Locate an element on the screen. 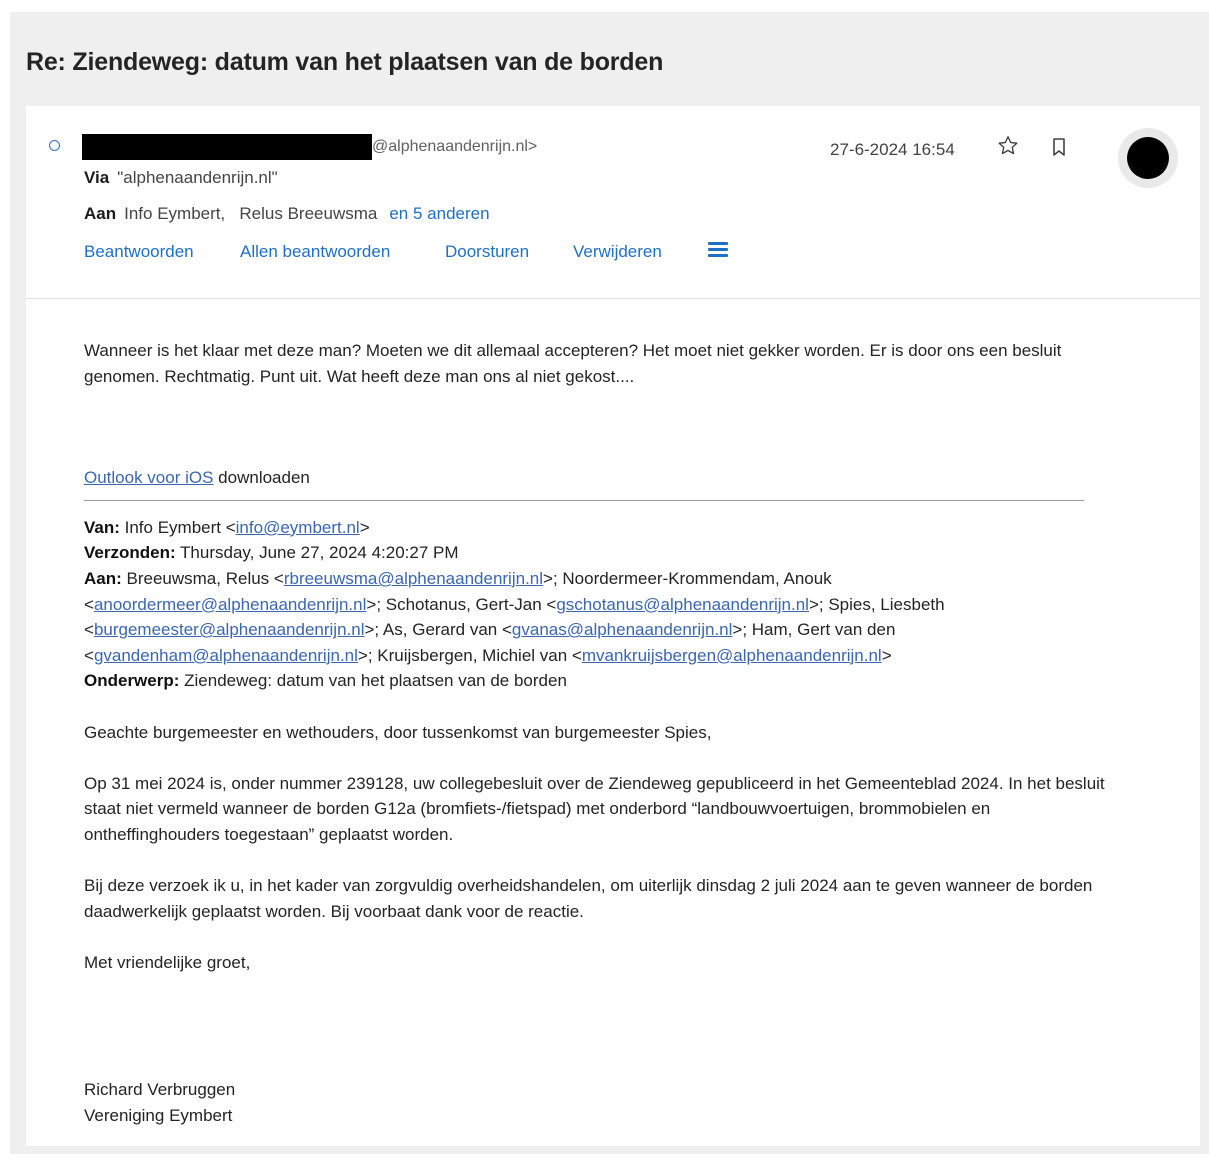  quoted-to-name-5: >; As, Gerard van < is located at coordinates (438, 630).